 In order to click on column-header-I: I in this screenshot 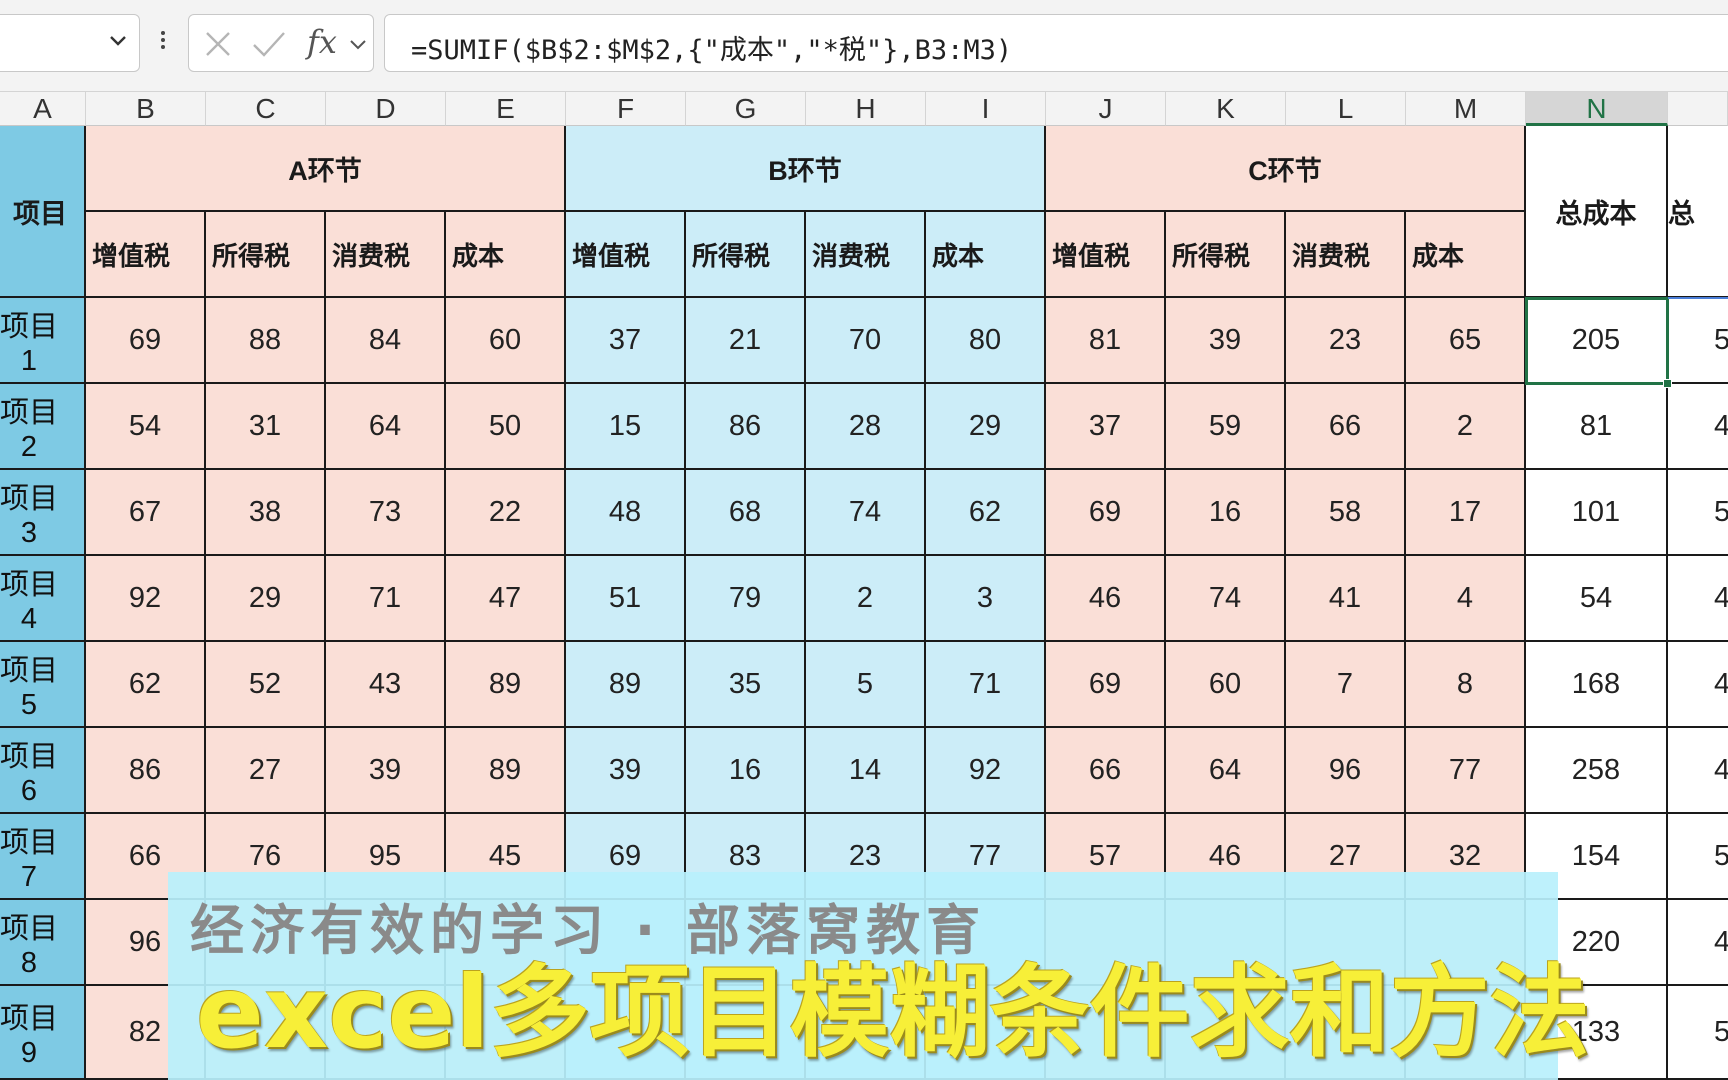, I will do `click(986, 109)`.